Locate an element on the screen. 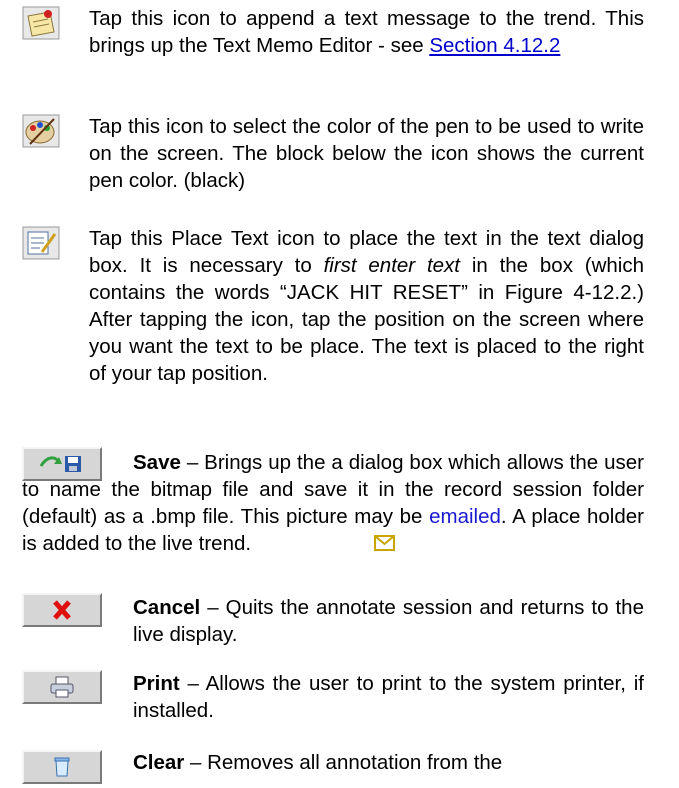 The width and height of the screenshot is (679, 788). palette-icon is located at coordinates (41, 131).